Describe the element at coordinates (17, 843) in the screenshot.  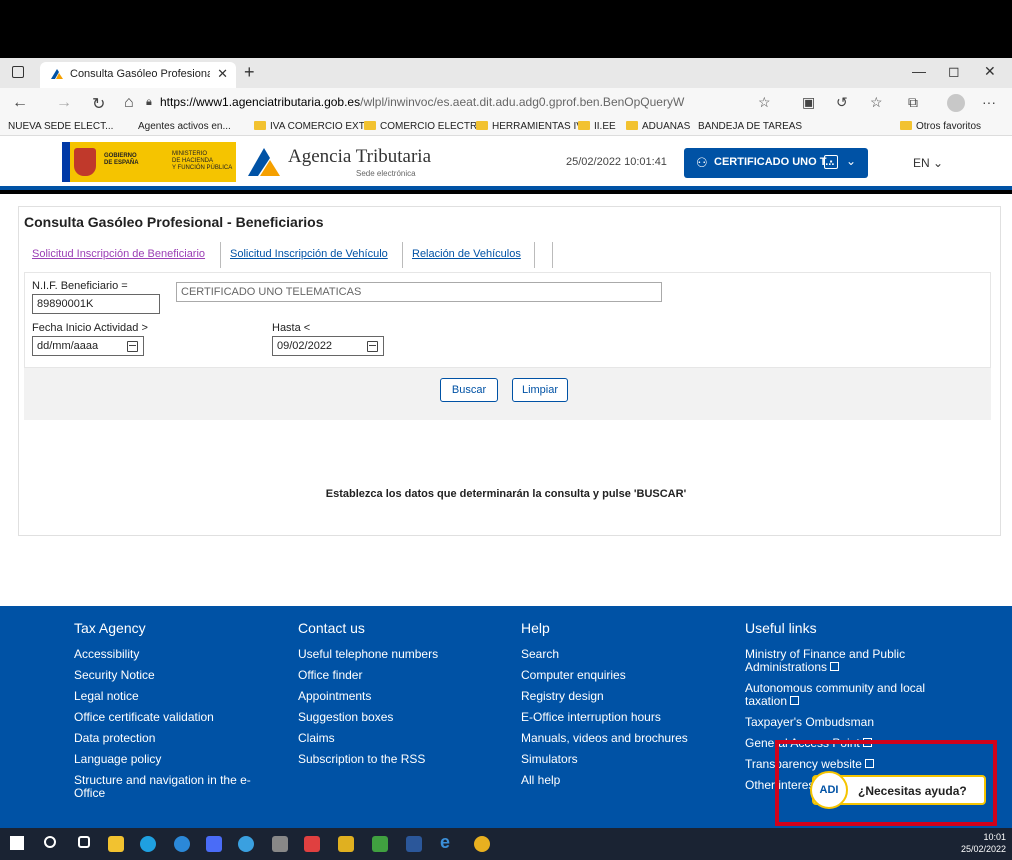
I see `start-icon` at that location.